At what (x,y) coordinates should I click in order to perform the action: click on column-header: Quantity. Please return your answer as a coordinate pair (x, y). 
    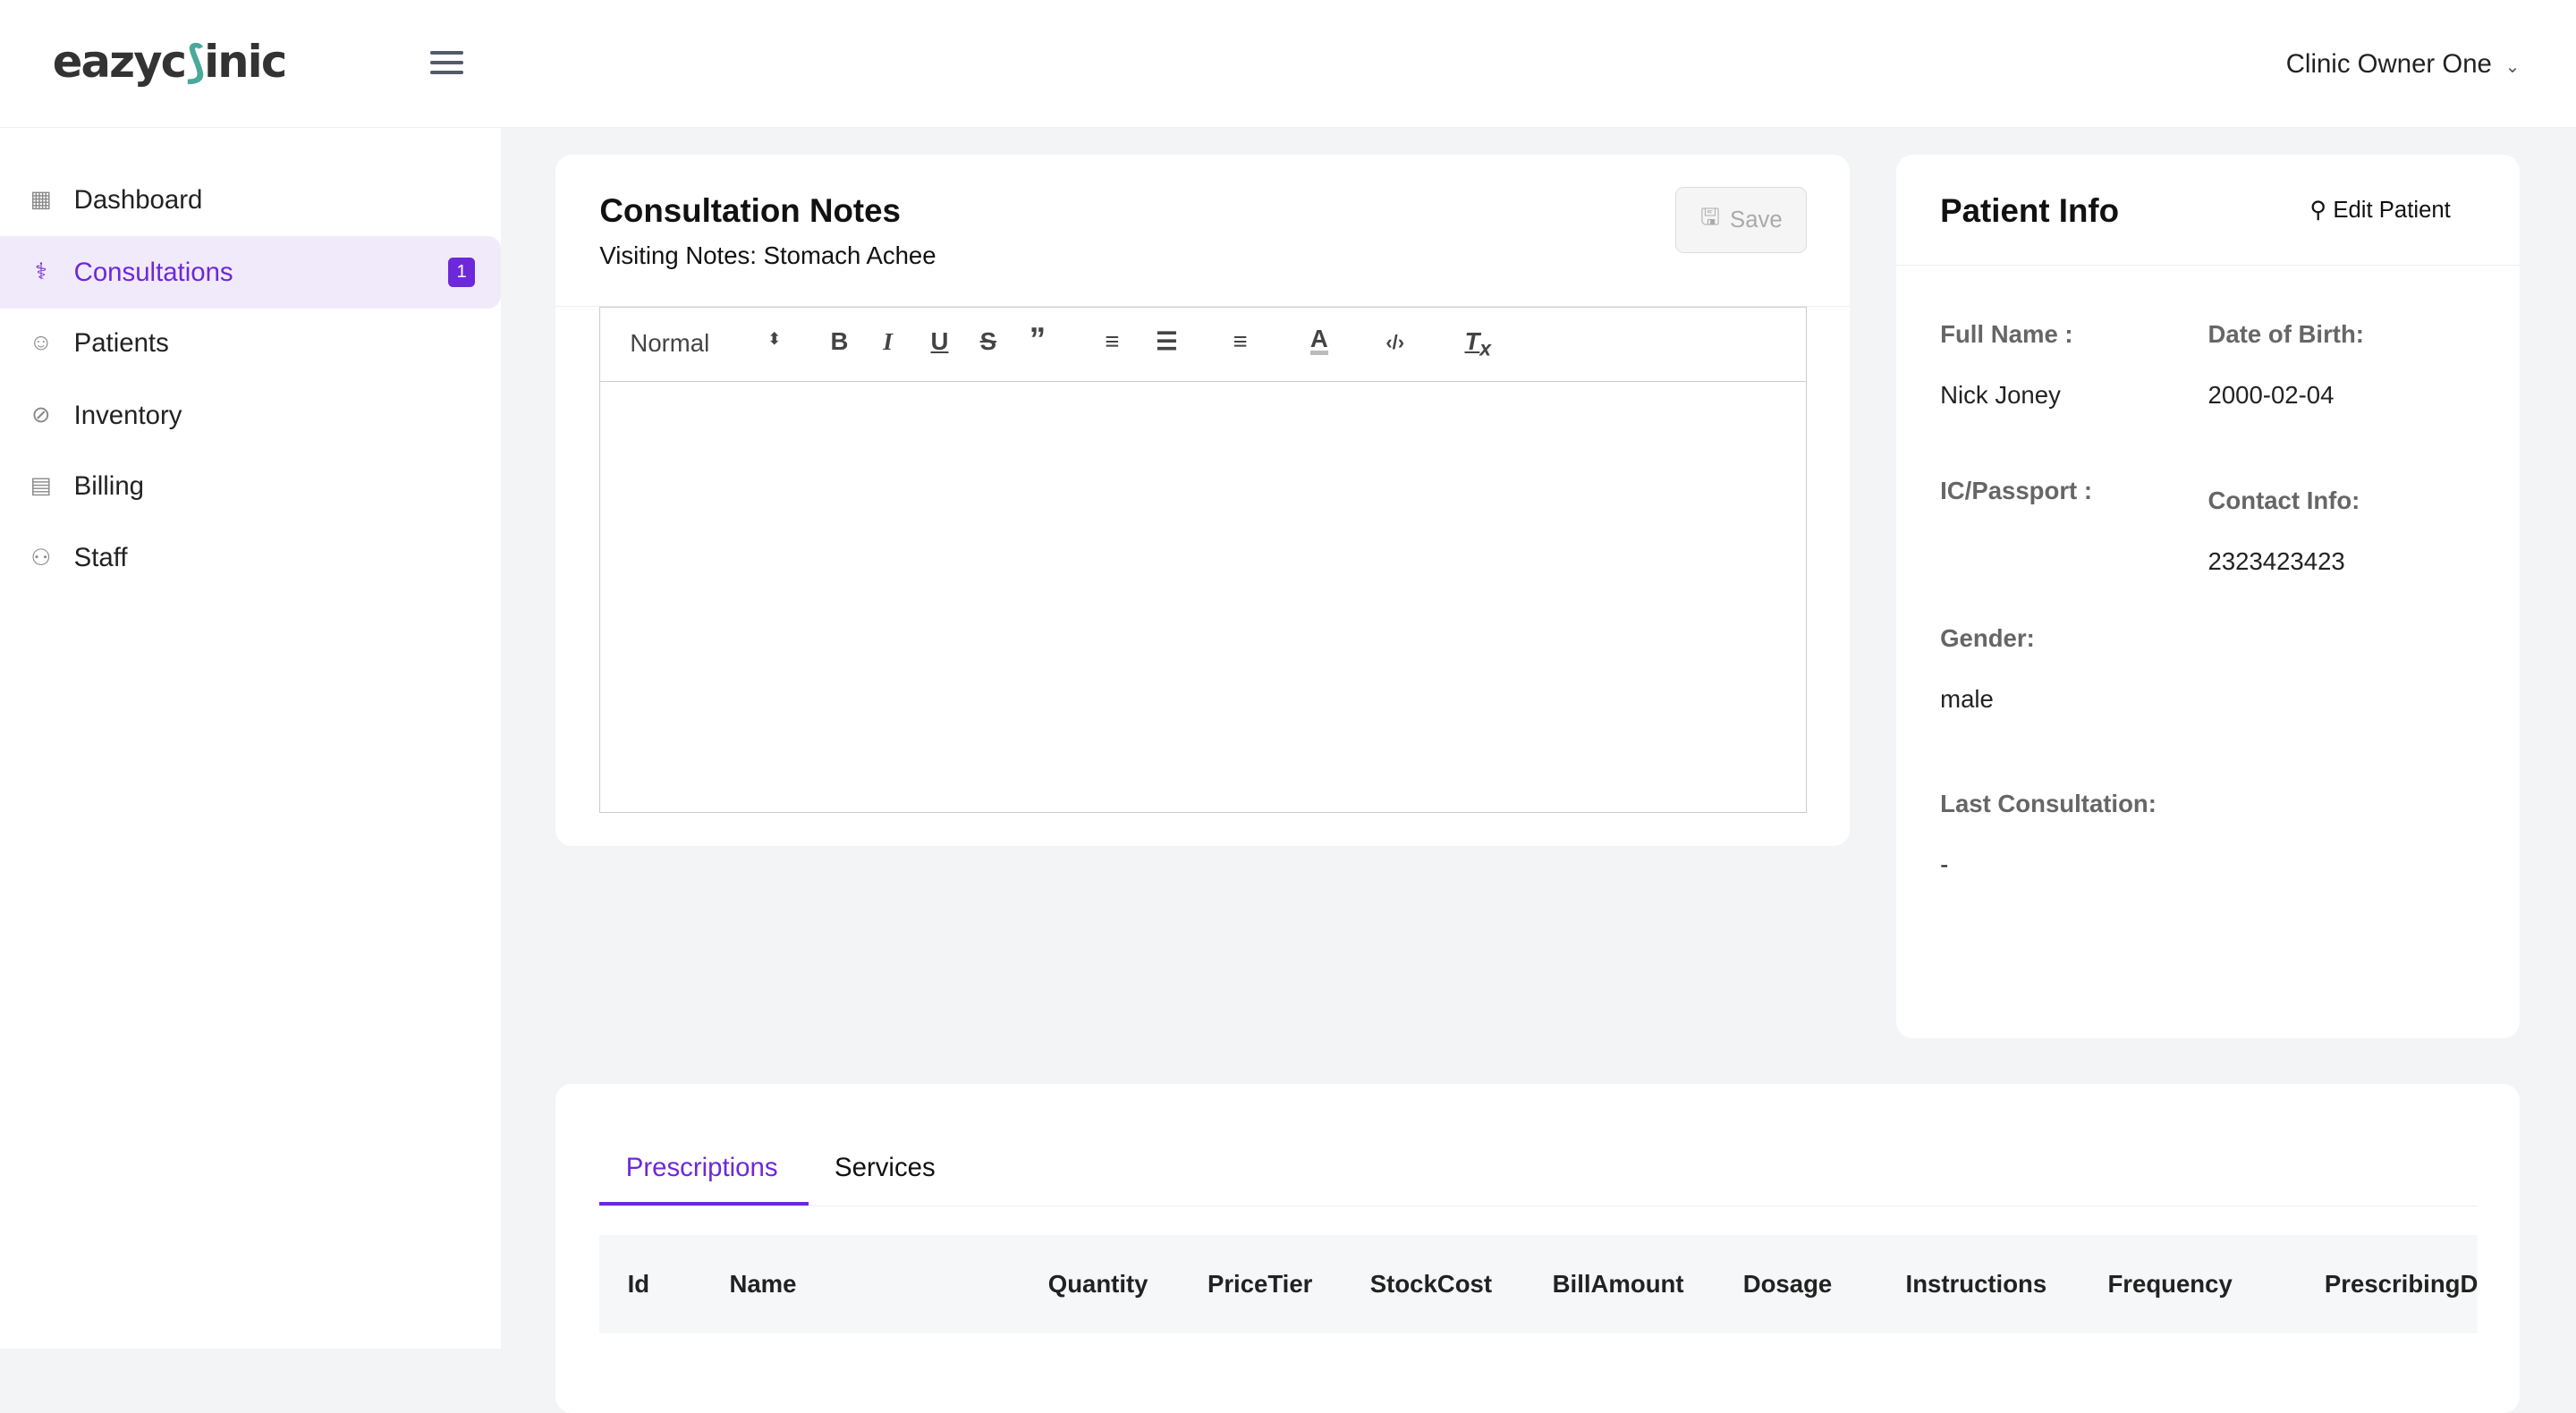
    Looking at the image, I should click on (1097, 1283).